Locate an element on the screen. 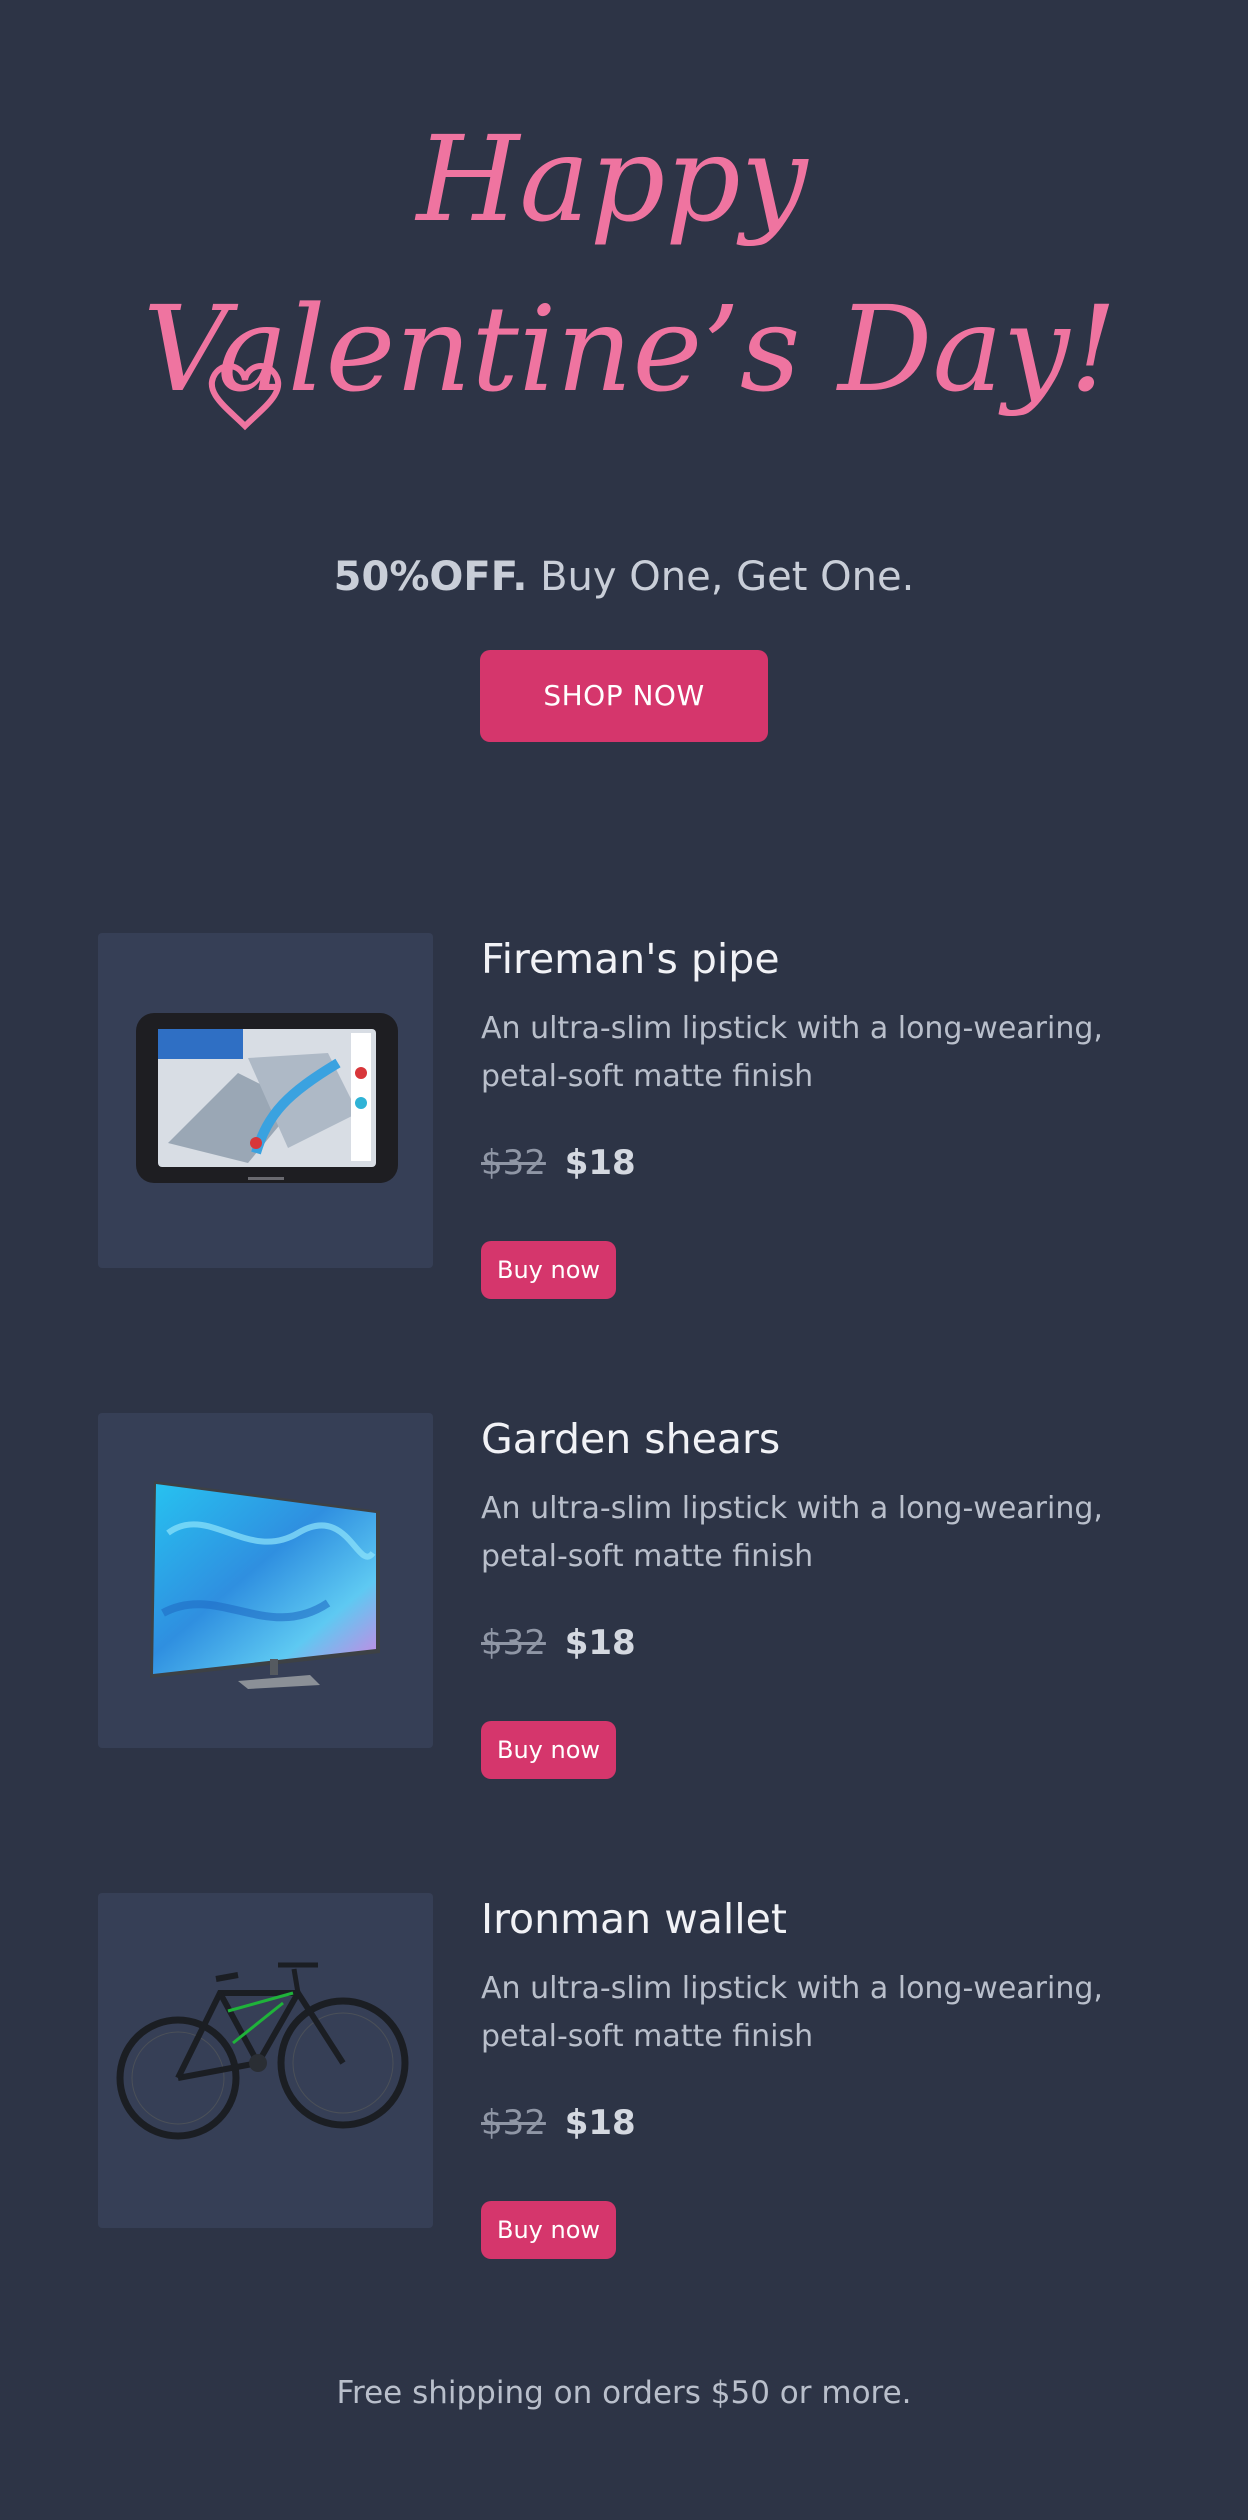  product-image-bike is located at coordinates (265, 2060).